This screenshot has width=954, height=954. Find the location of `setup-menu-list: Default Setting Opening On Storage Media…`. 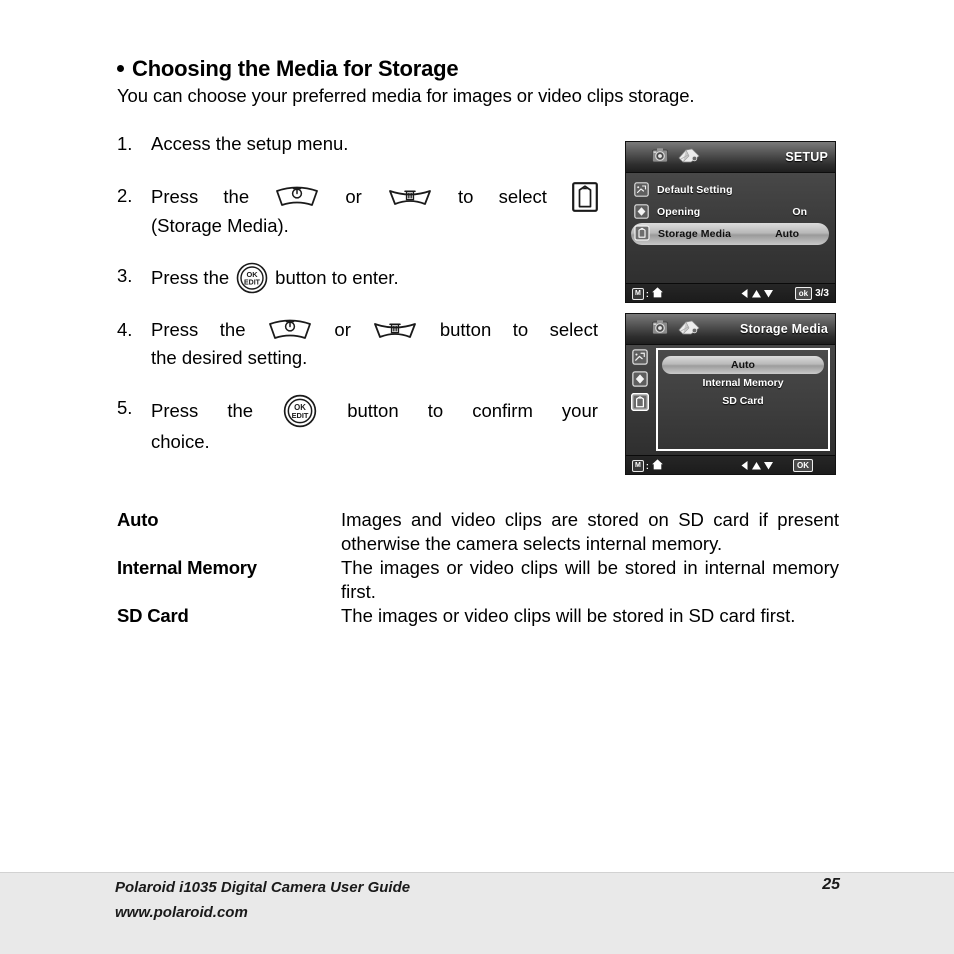

setup-menu-list: Default Setting Opening On Storage Media… is located at coordinates (730, 209).